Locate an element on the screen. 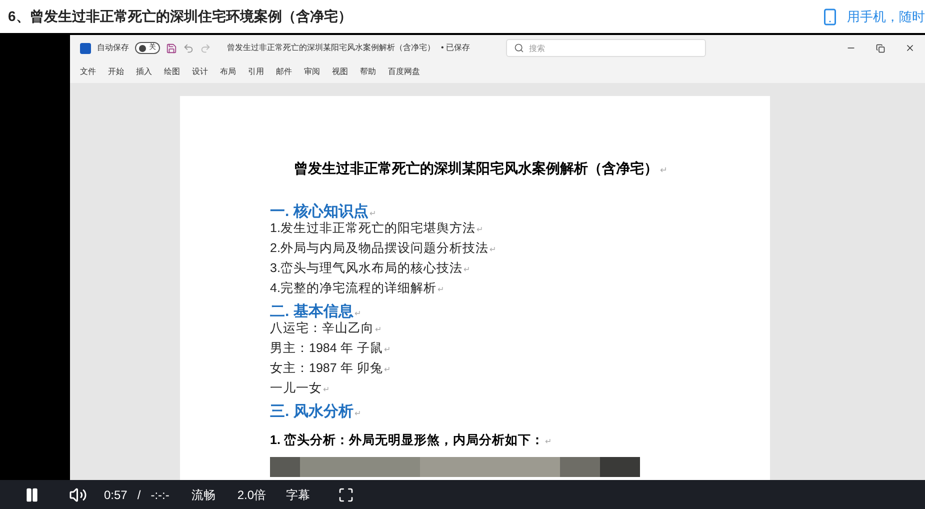 The width and height of the screenshot is (925, 509). ribbon-tab: 文件 is located at coordinates (88, 72).